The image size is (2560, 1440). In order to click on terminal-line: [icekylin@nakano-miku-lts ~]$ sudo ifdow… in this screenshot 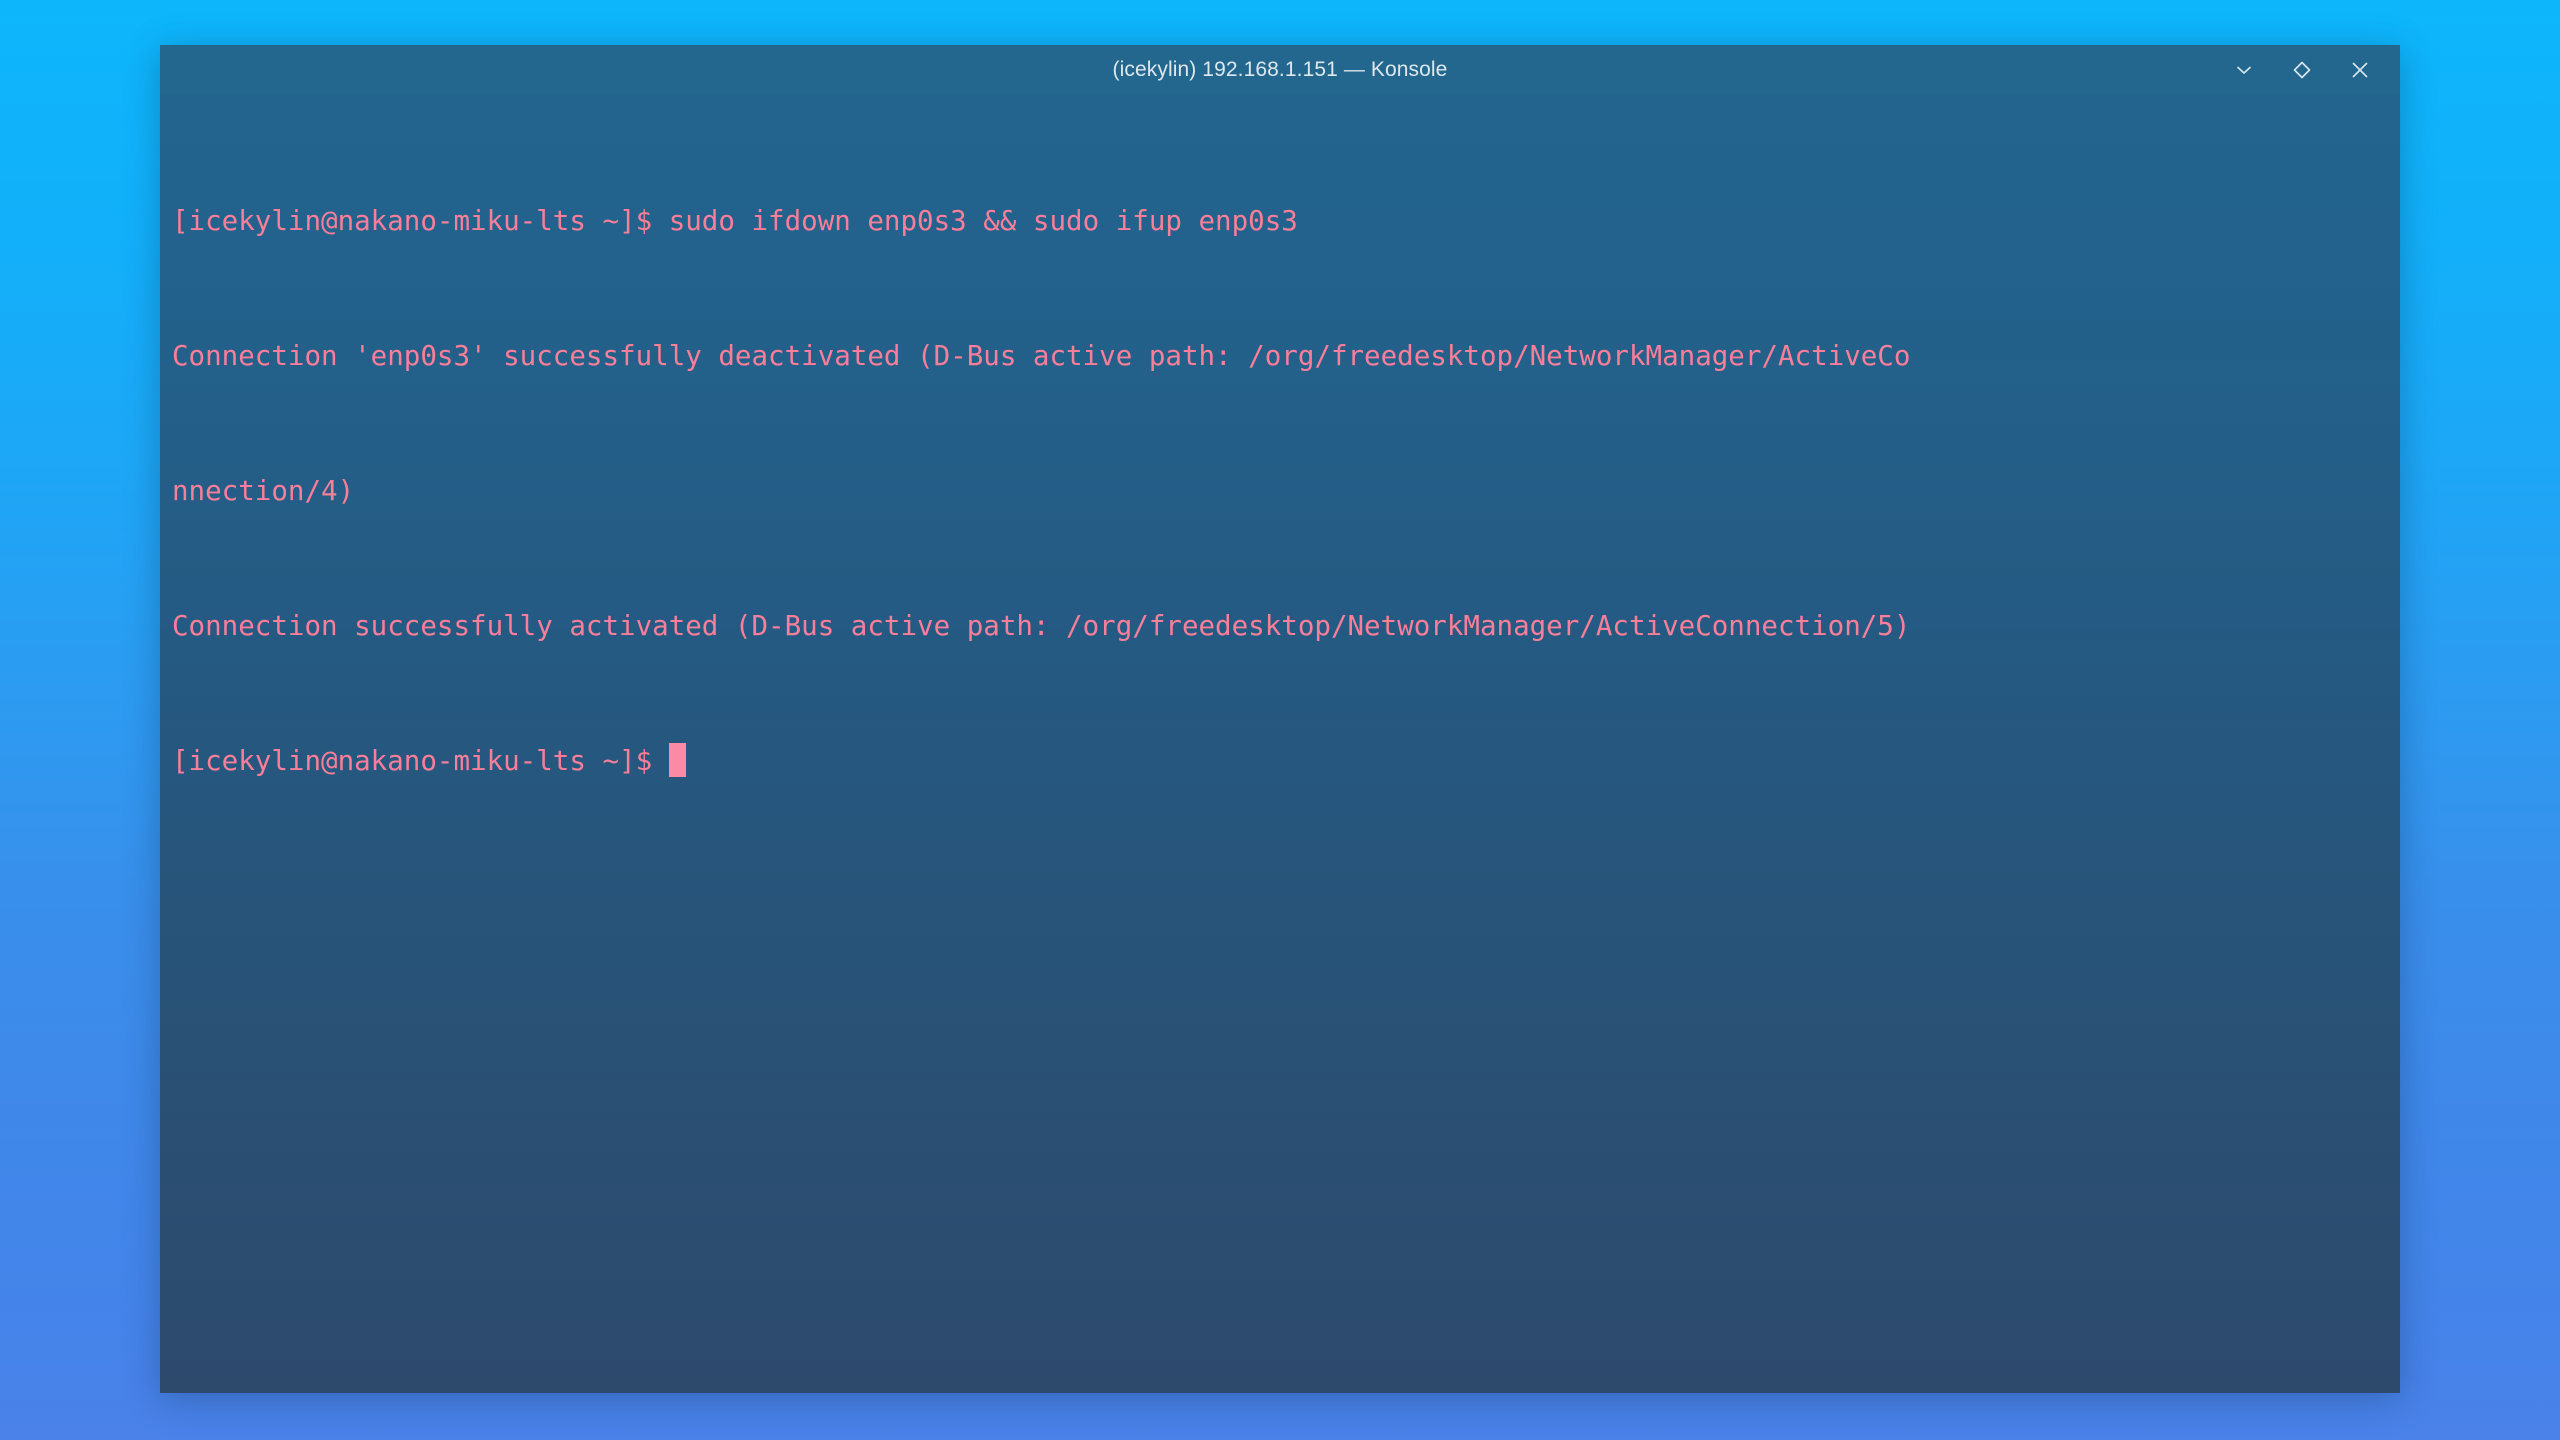, I will do `click(735, 221)`.